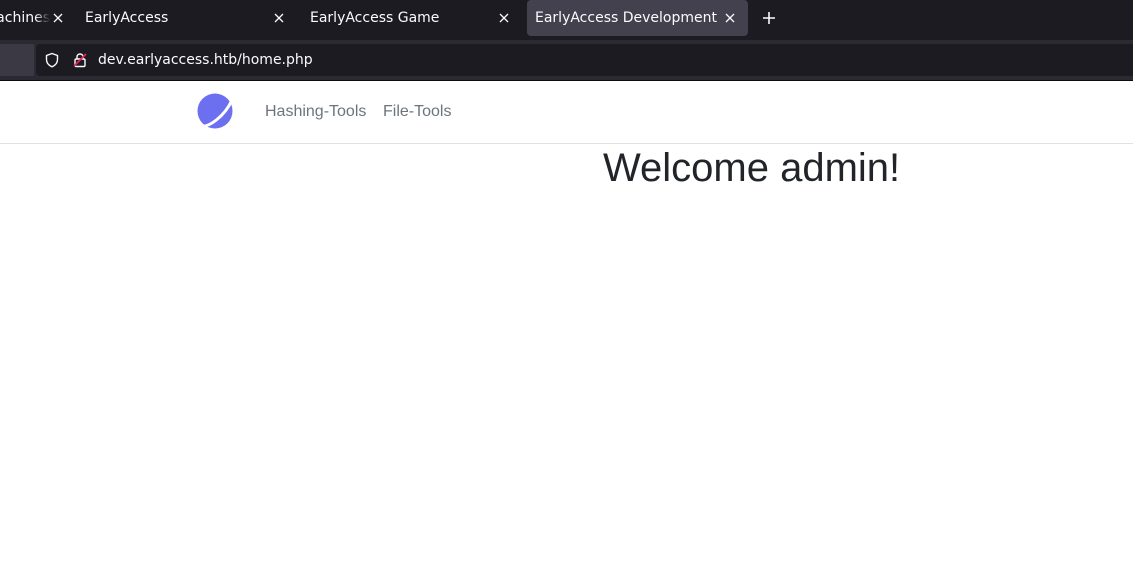  I want to click on site-navbar: Hashing-Tools File-Tools, so click(566, 112).